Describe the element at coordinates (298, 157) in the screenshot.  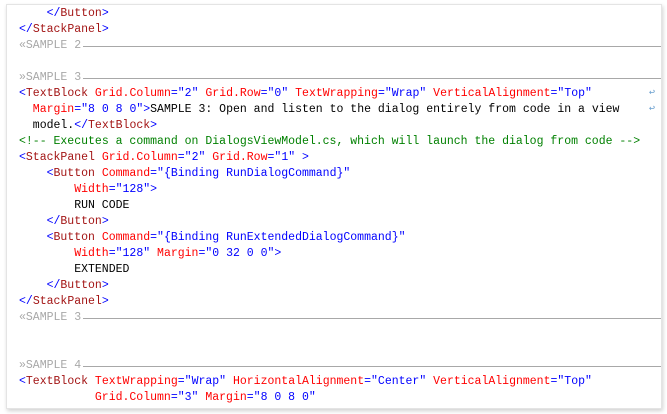
I see `code-token: " >` at that location.